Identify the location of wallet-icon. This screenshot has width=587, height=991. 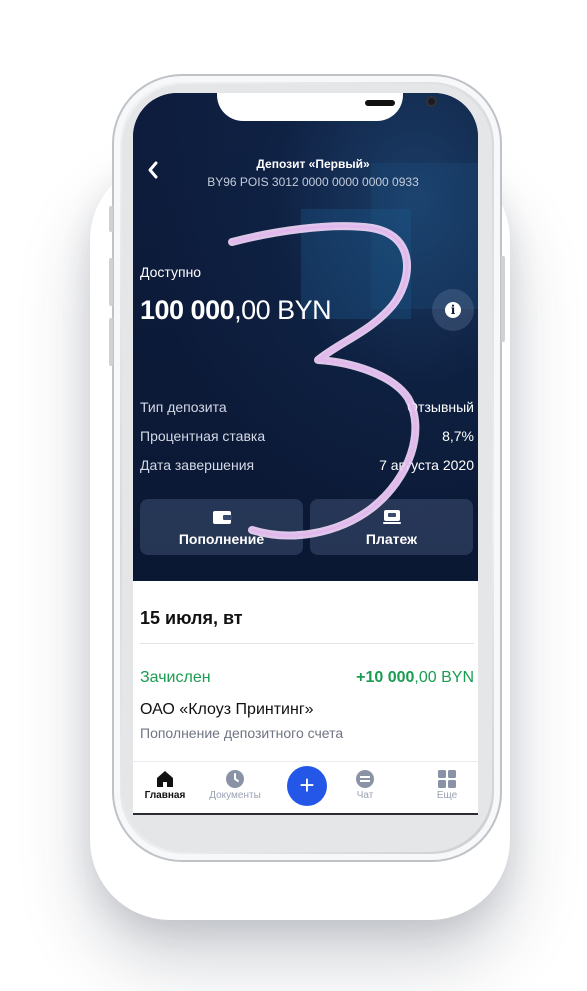
(222, 517).